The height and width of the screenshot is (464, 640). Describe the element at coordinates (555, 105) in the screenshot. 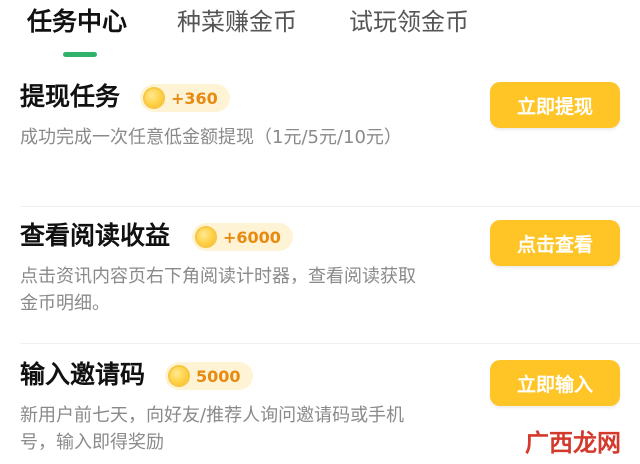

I see `withdraw-button: 立即提现` at that location.